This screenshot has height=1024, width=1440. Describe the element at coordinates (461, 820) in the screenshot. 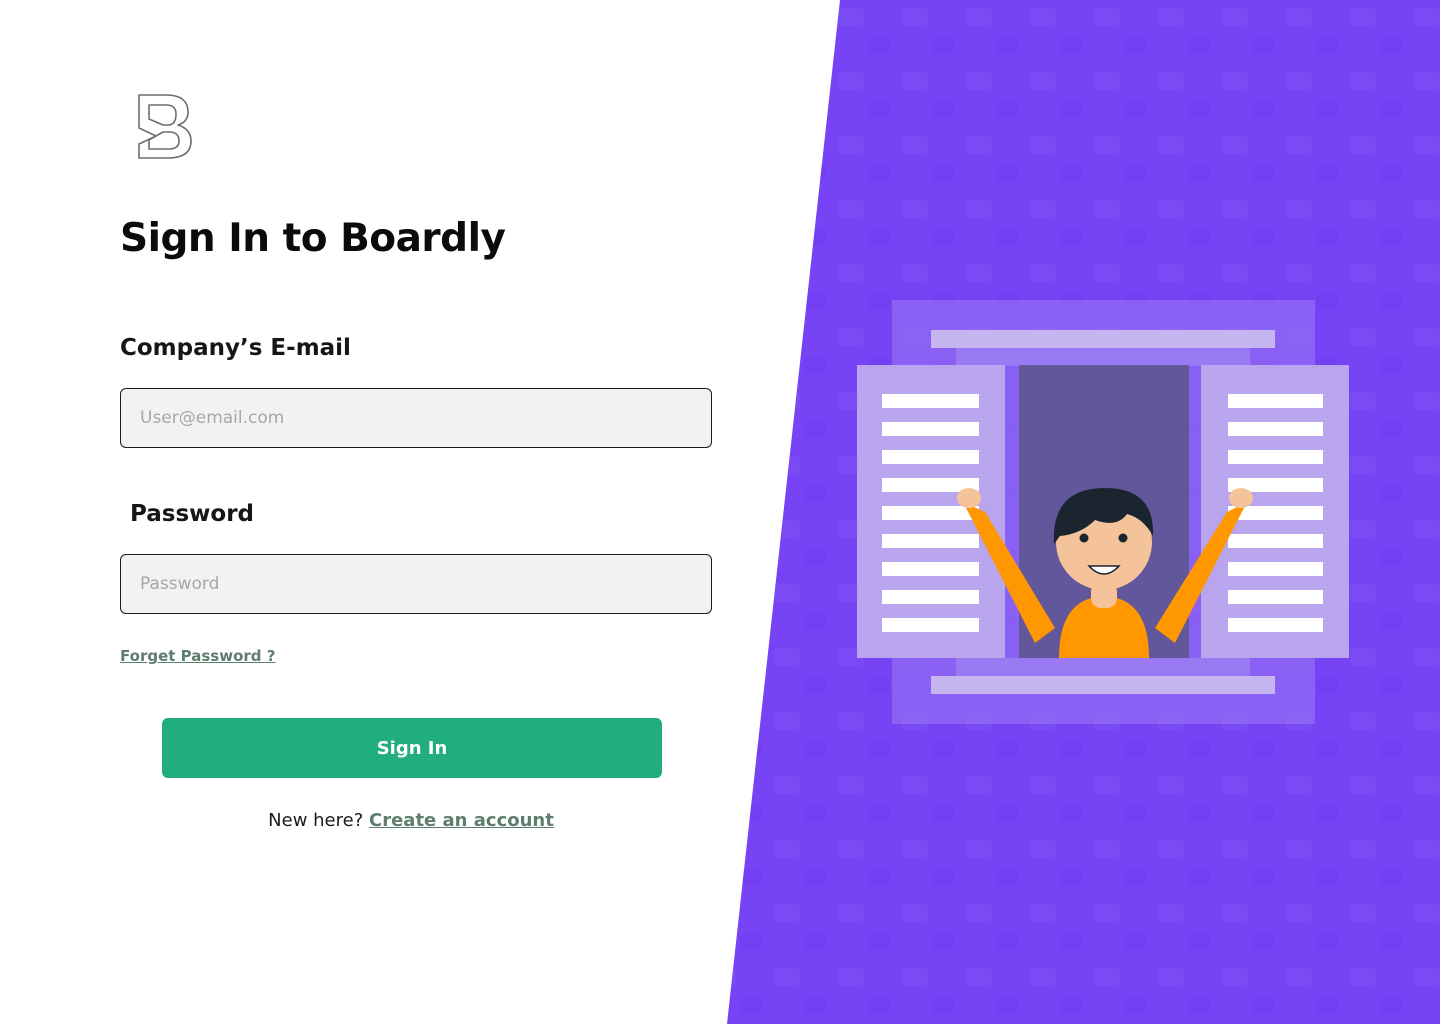

I see `create-account-link: Create an account` at that location.